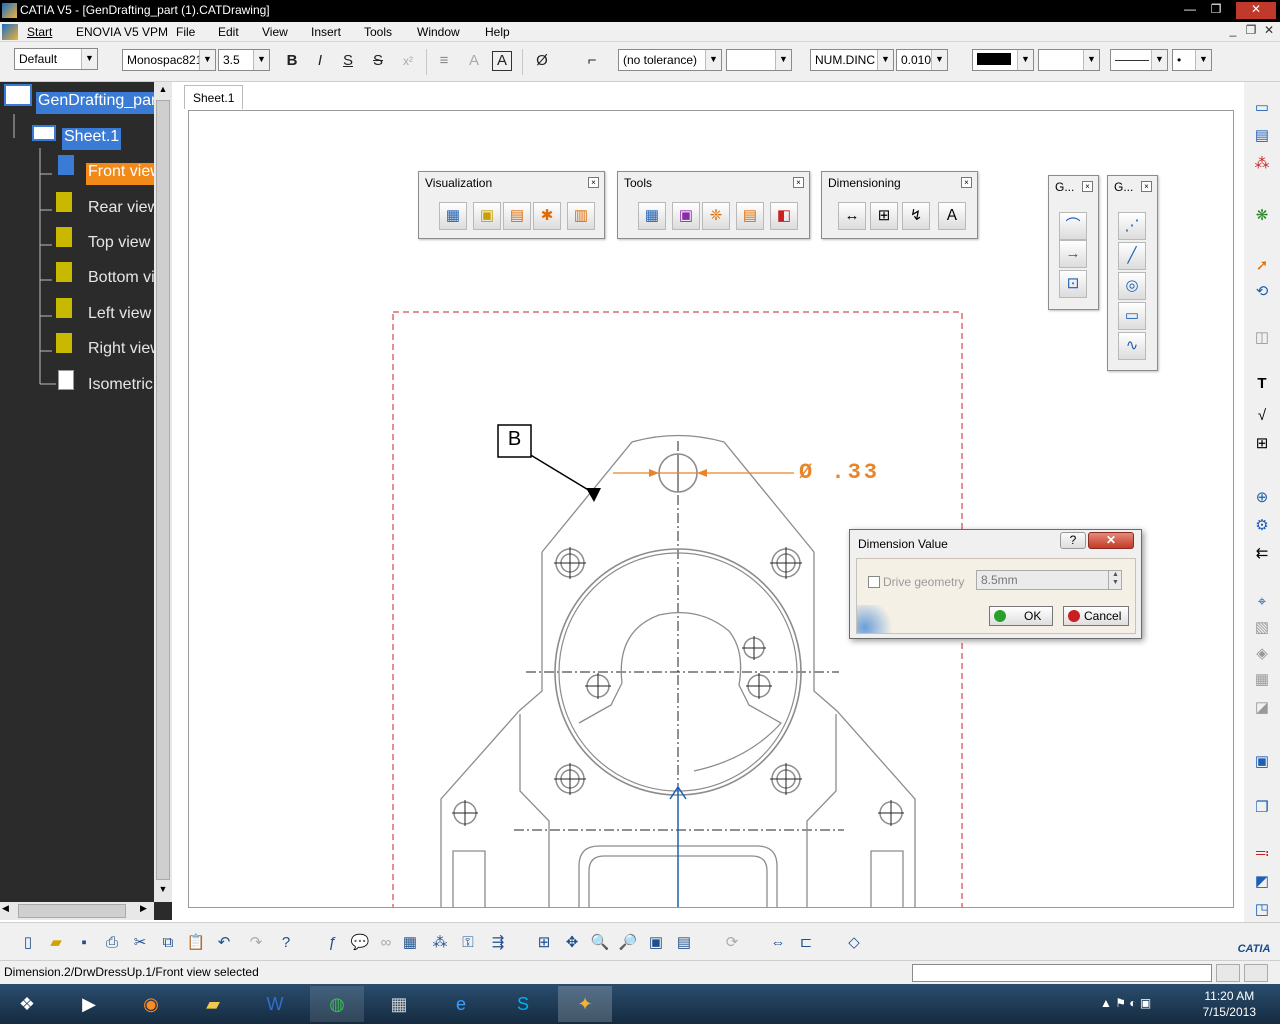  What do you see at coordinates (581, 216) in the screenshot?
I see `cosmetic-icon: ▥` at bounding box center [581, 216].